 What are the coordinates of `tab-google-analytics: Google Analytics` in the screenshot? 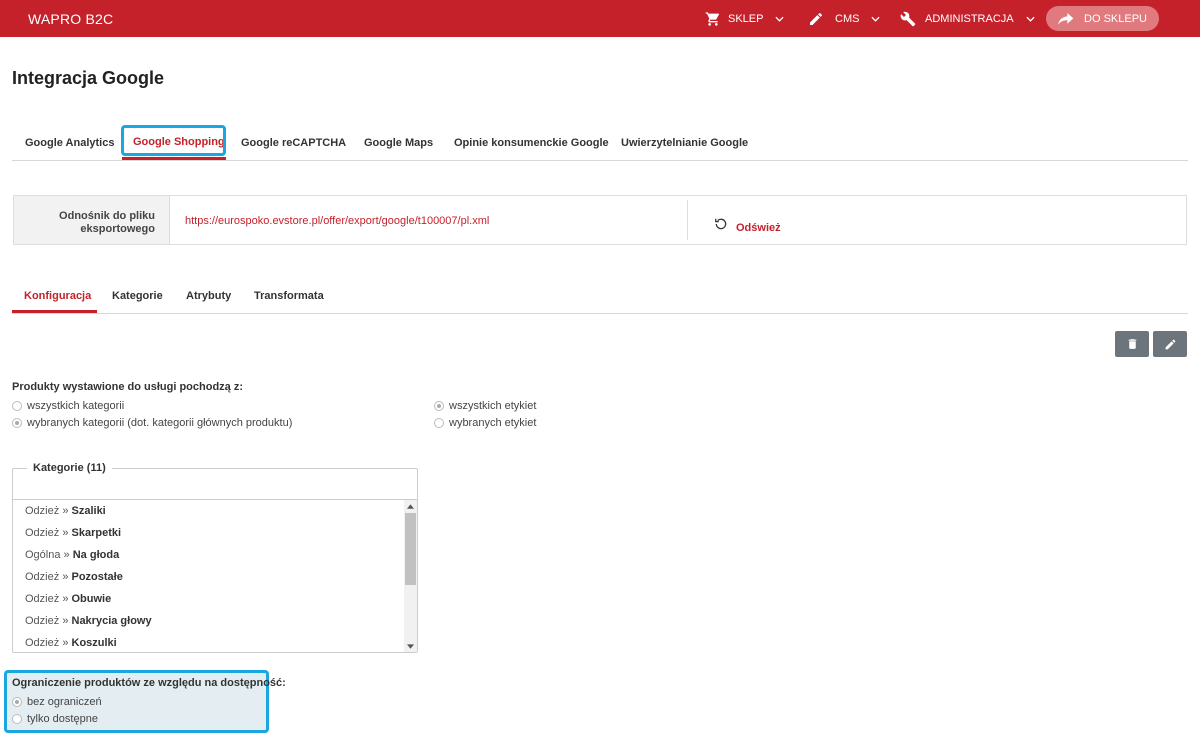 It's located at (69, 143).